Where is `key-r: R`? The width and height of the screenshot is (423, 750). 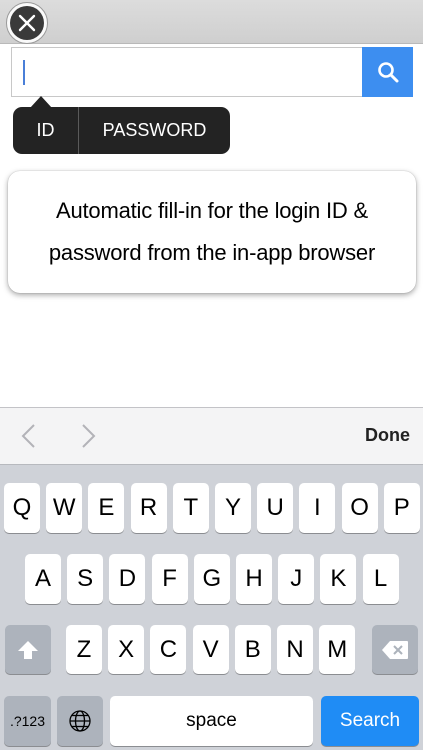
key-r: R is located at coordinates (148, 508).